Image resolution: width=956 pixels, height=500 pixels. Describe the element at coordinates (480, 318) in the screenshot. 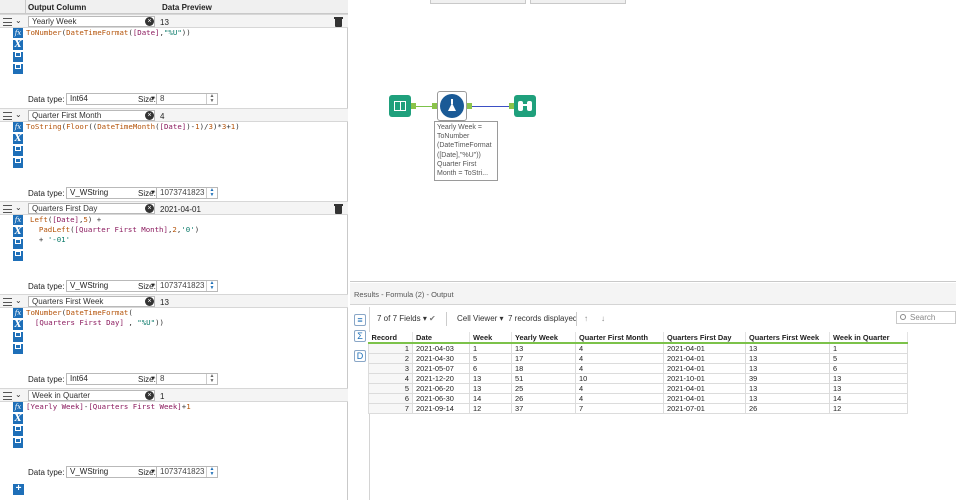

I see `cell-viewer-selector: Cell Viewer ▾` at that location.